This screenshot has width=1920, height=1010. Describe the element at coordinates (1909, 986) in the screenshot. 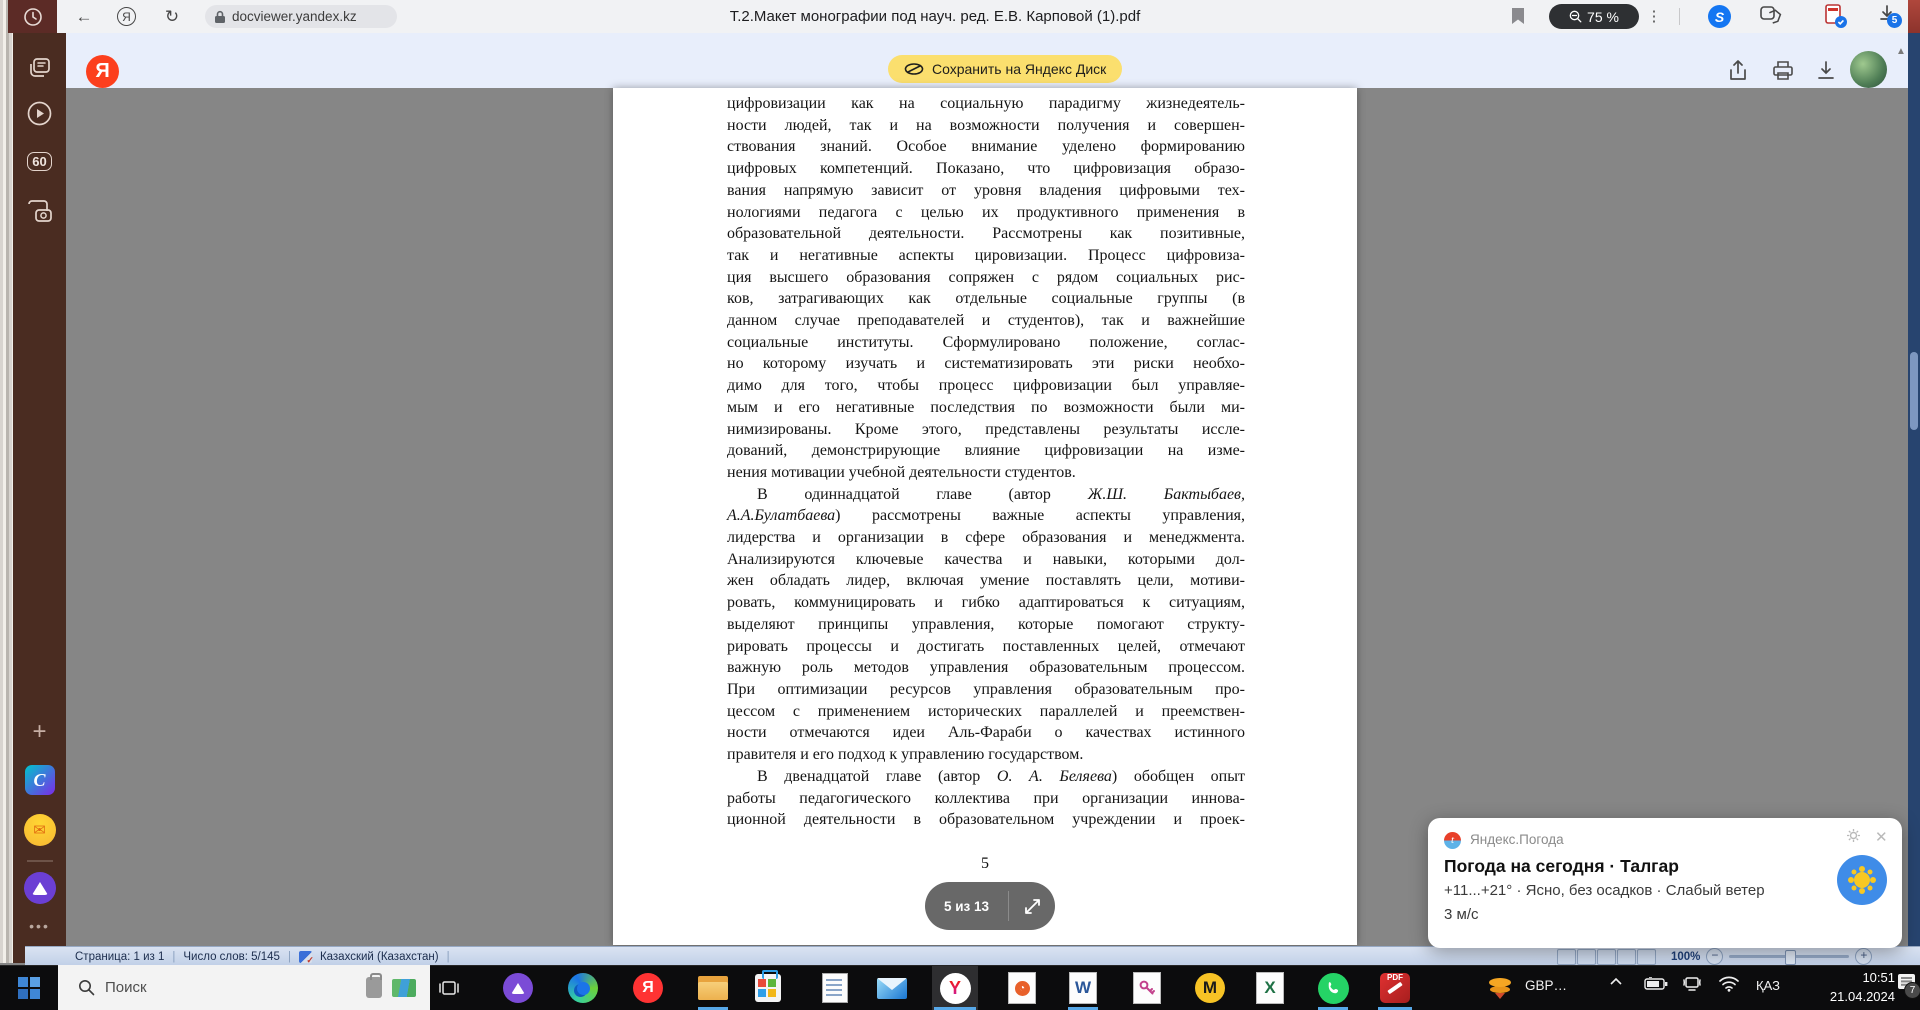

I see `action-center-button: 7` at that location.